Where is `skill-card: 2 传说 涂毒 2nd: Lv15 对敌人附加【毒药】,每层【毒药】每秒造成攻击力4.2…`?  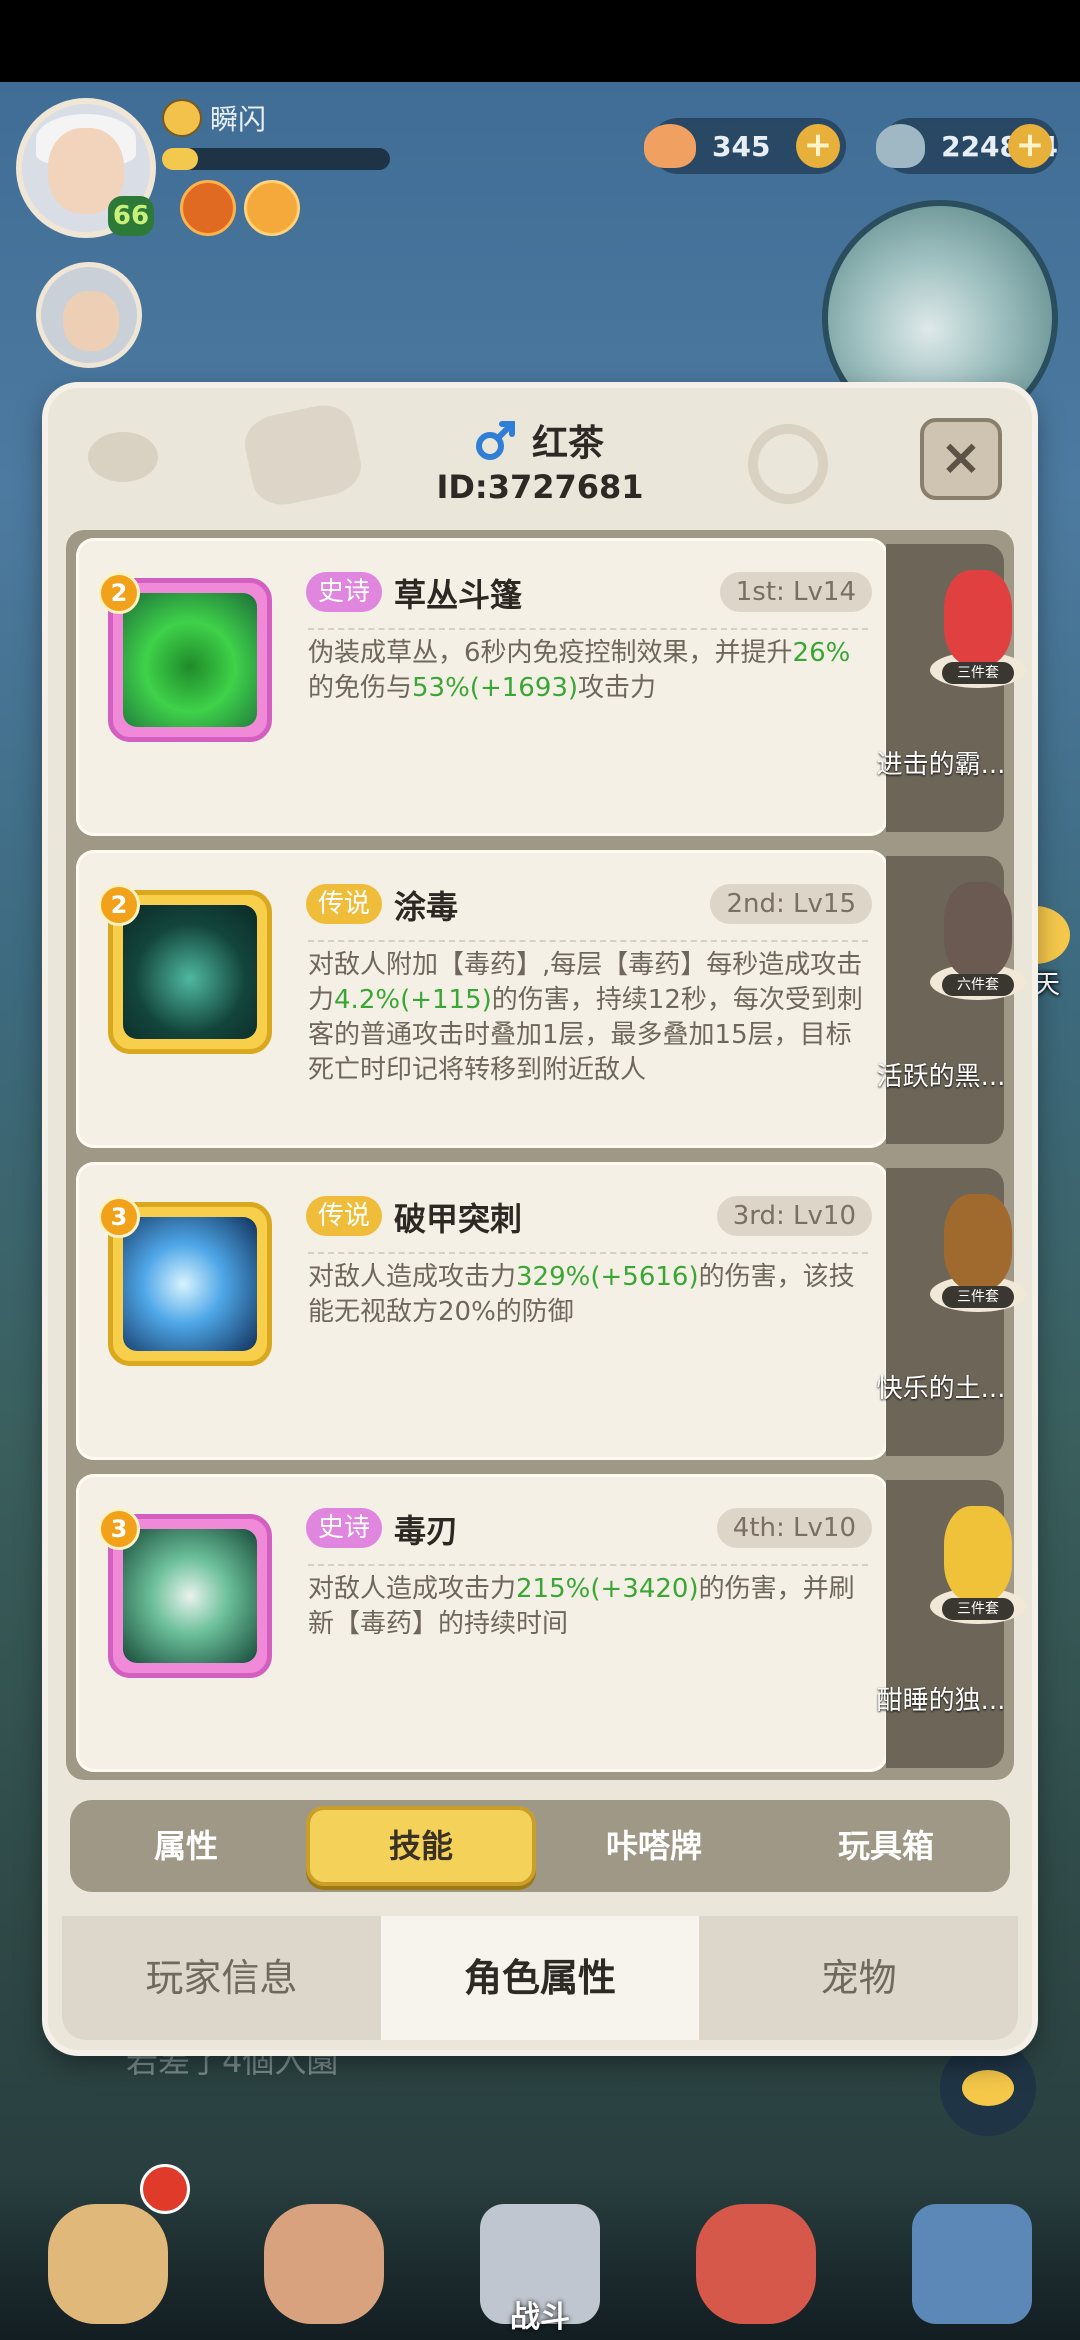 skill-card: 2 传说 涂毒 2nd: Lv15 对敌人附加【毒药】,每层【毒药】每秒造成攻击力4.2… is located at coordinates (482, 999).